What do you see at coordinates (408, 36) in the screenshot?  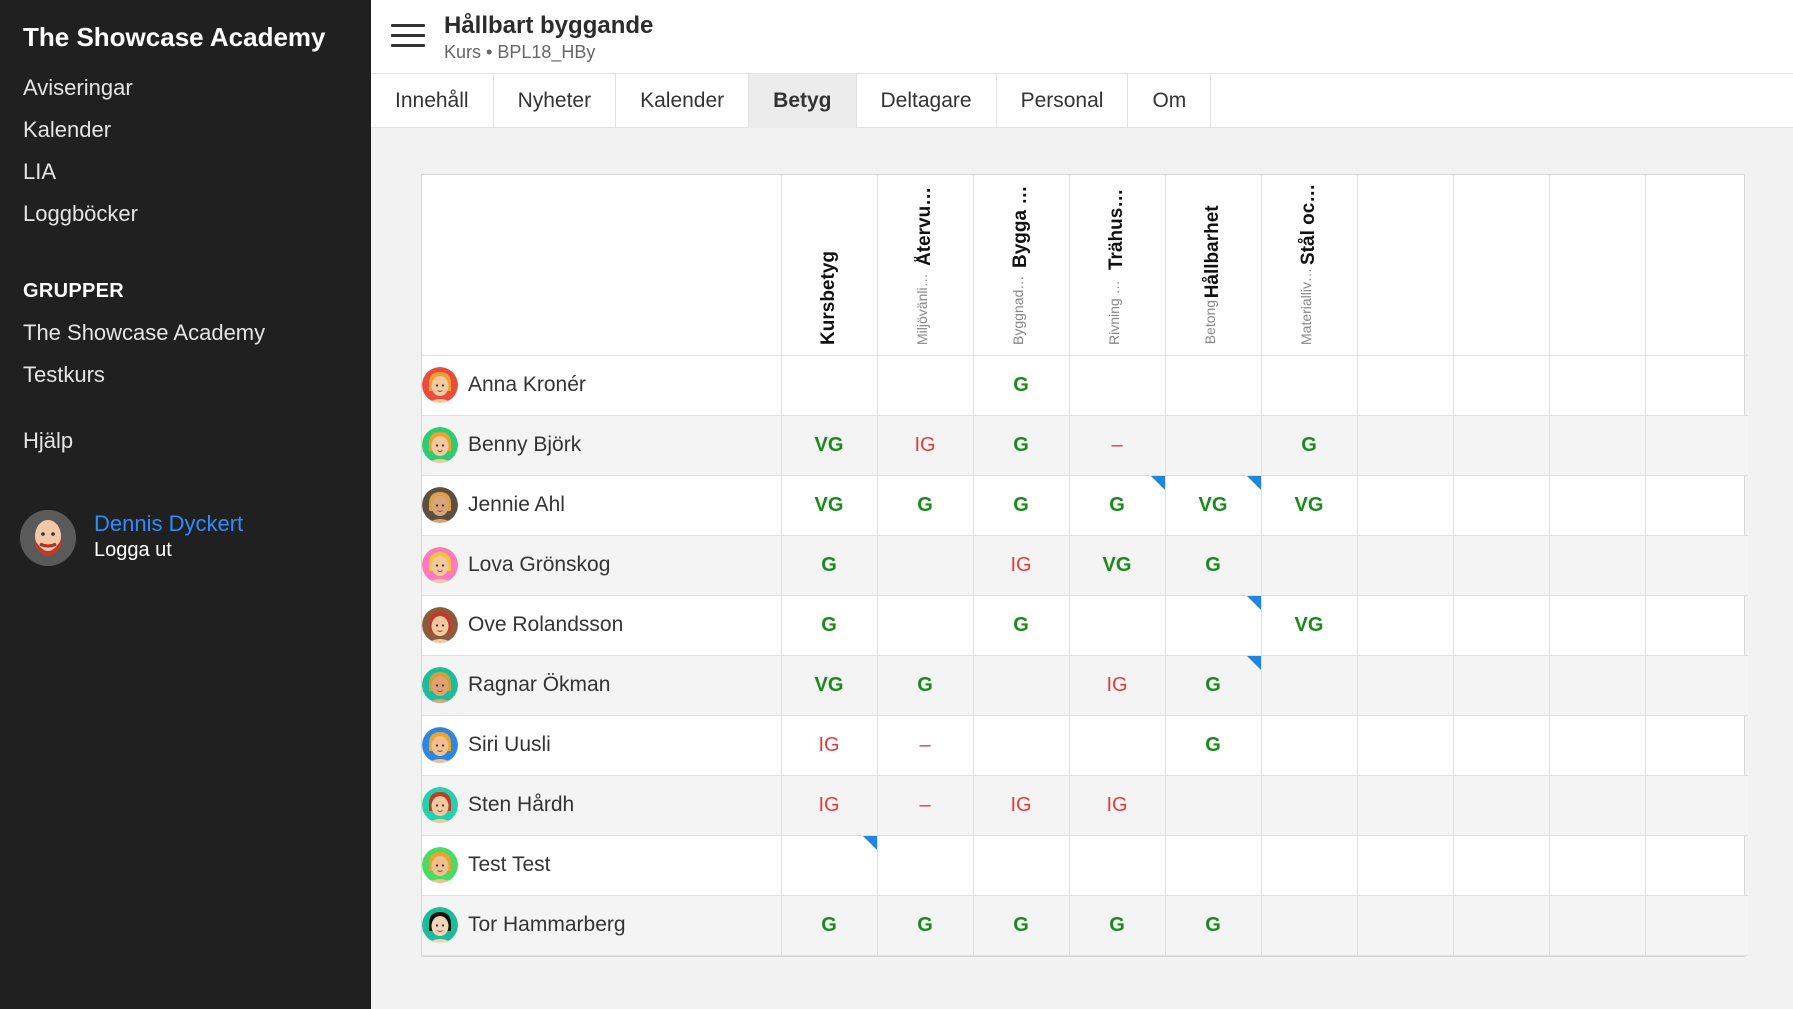 I see `menu-icon` at bounding box center [408, 36].